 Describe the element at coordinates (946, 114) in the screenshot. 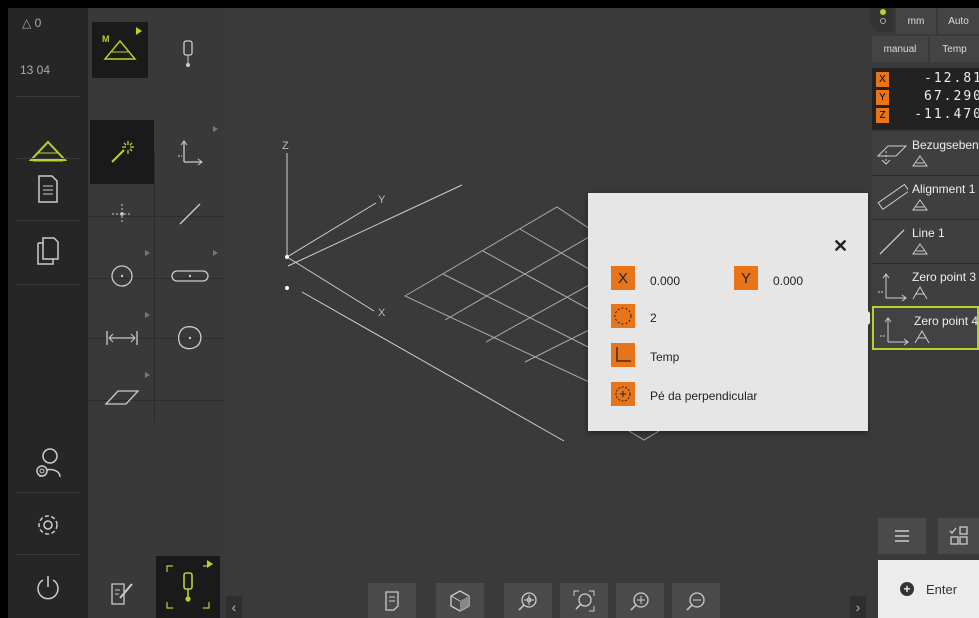

I see `coord-z-value: -11.470` at that location.